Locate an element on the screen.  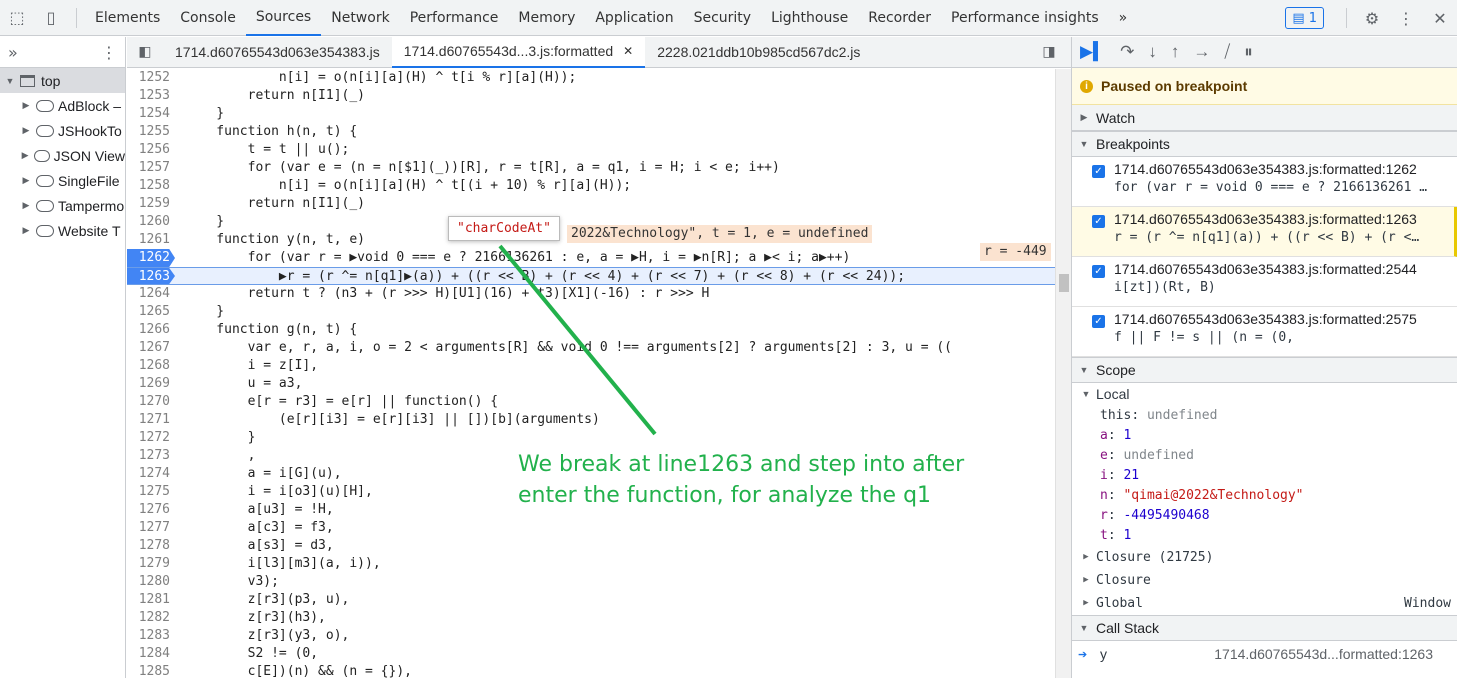
tree-item-top: ▼ top is located at coordinates (62, 80).